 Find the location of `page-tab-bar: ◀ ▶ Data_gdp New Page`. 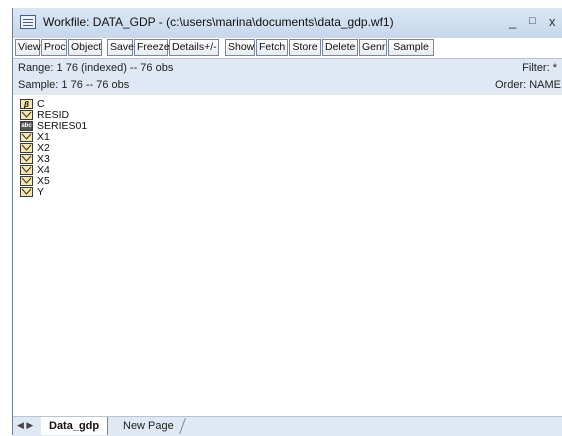

page-tab-bar: ◀ ▶ Data_gdp New Page is located at coordinates (287, 426).